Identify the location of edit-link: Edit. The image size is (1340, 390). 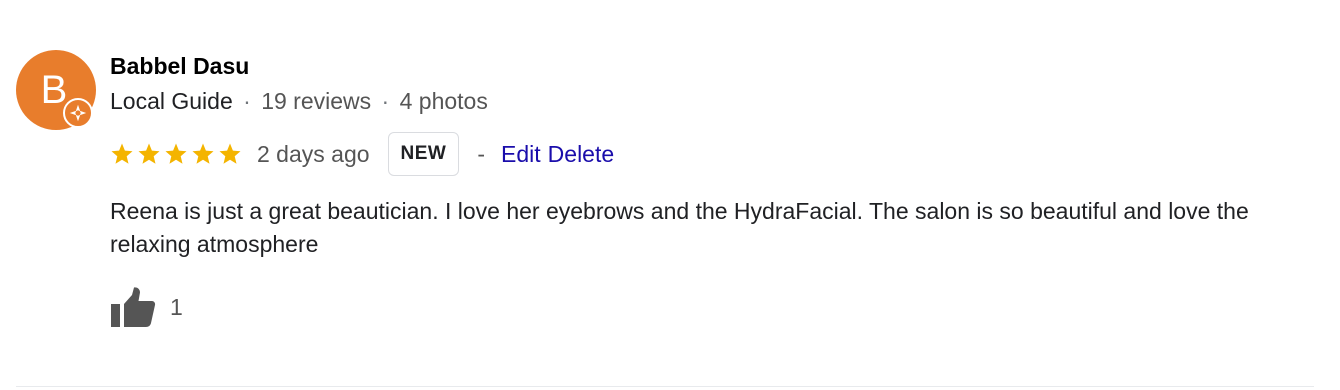
(521, 154).